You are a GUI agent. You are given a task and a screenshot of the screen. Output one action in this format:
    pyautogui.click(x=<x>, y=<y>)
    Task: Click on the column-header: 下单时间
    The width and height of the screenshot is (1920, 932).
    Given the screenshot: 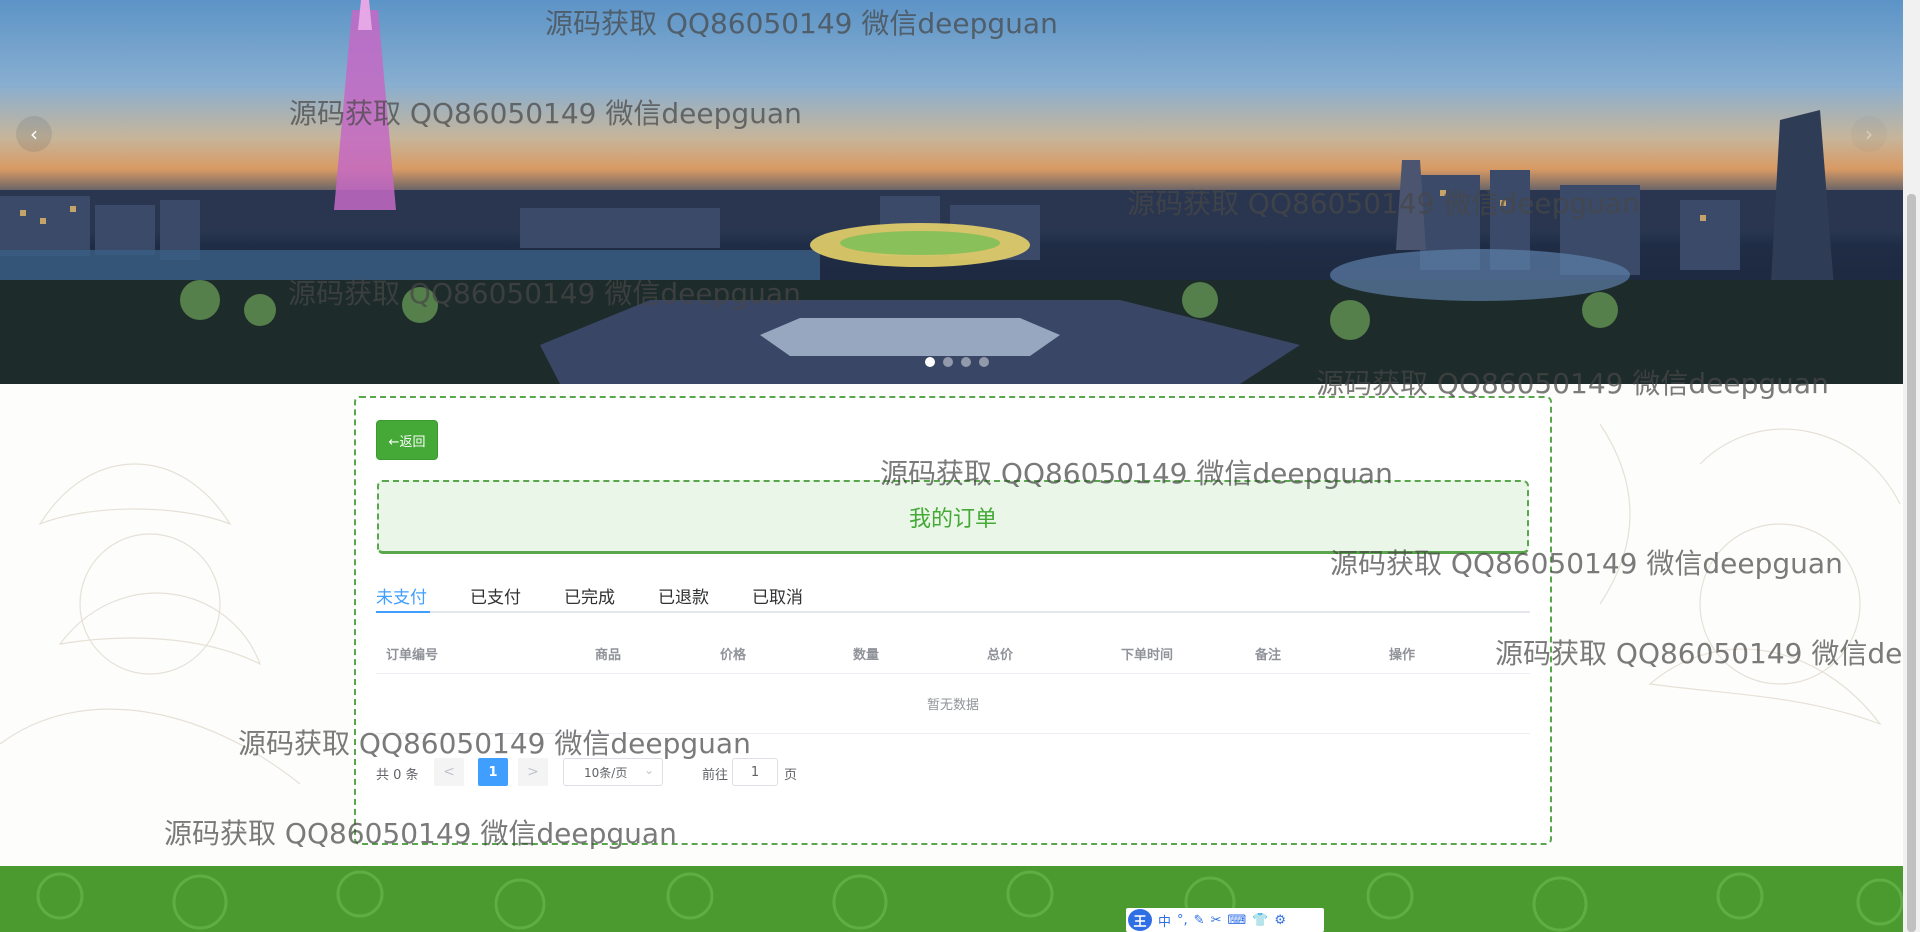 What is the action you would take?
    pyautogui.click(x=1147, y=655)
    